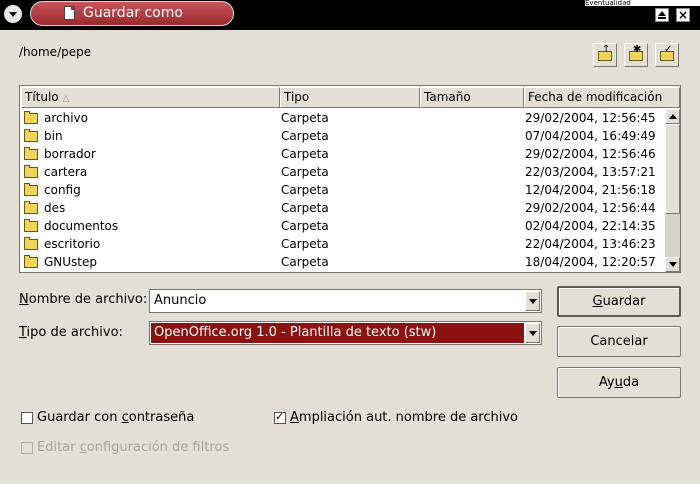 This screenshot has width=700, height=484. What do you see at coordinates (27, 448) in the screenshot?
I see `edit-filter-settings-checkbox` at bounding box center [27, 448].